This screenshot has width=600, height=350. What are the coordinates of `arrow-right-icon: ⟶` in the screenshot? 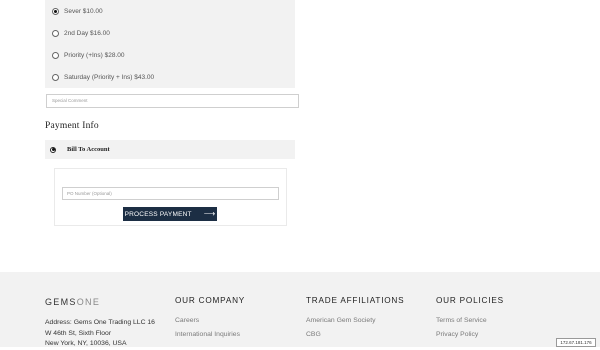 It's located at (209, 213).